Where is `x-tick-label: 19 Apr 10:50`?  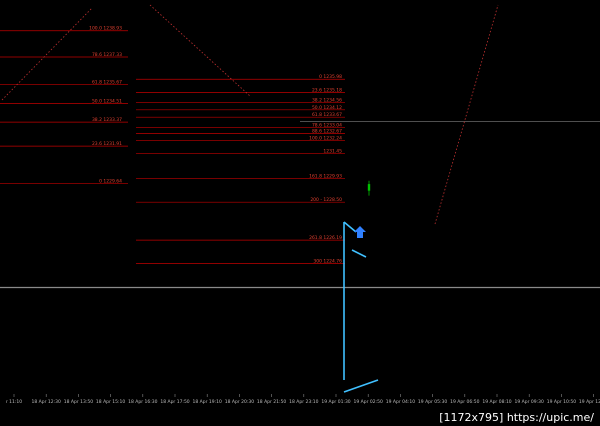
x-tick-label: 19 Apr 10:50 is located at coordinates (561, 402).